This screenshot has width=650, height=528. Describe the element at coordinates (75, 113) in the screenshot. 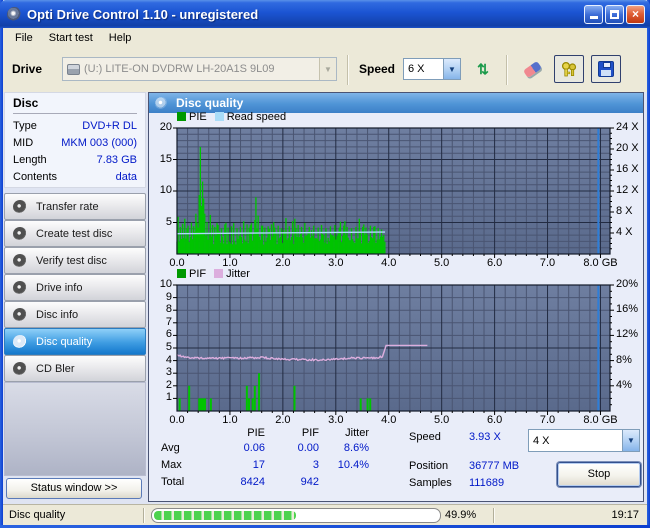

I see `divider` at that location.